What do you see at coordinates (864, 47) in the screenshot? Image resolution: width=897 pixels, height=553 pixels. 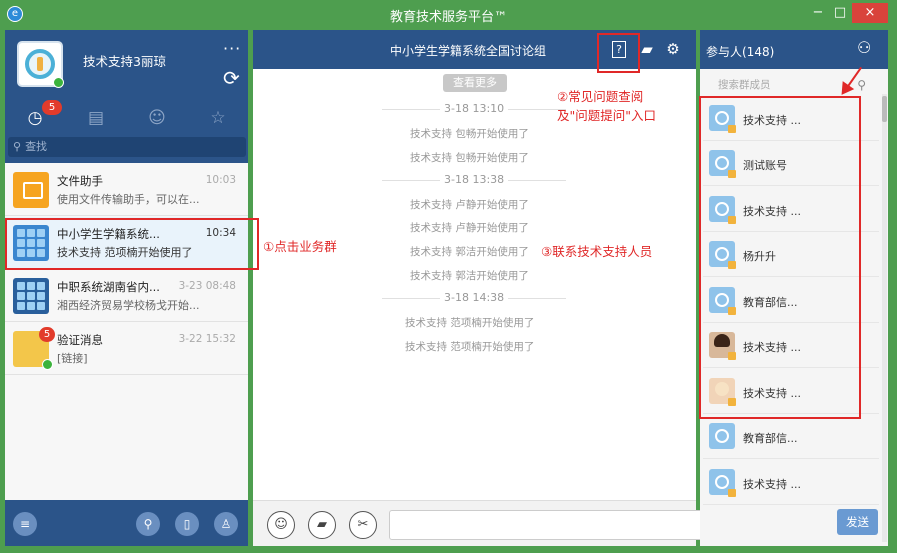 I see `people-icon: ⚇` at bounding box center [864, 47].